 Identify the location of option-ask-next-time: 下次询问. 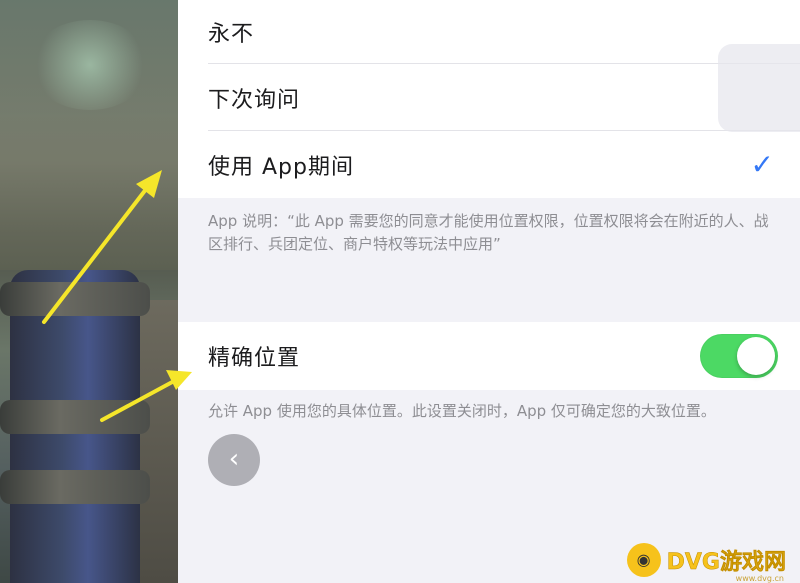
(489, 97).